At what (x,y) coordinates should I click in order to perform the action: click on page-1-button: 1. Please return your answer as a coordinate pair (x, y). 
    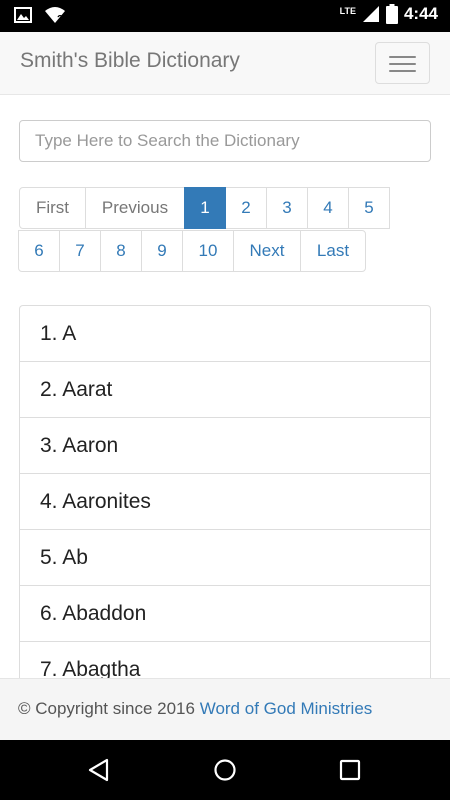
    Looking at the image, I should click on (205, 208).